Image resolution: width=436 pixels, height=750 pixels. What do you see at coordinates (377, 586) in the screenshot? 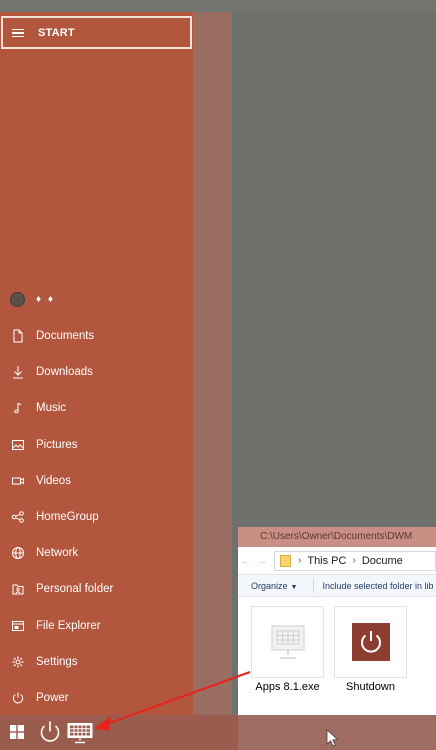
I see `include-in-library-button: Include selected folder in lib` at bounding box center [377, 586].